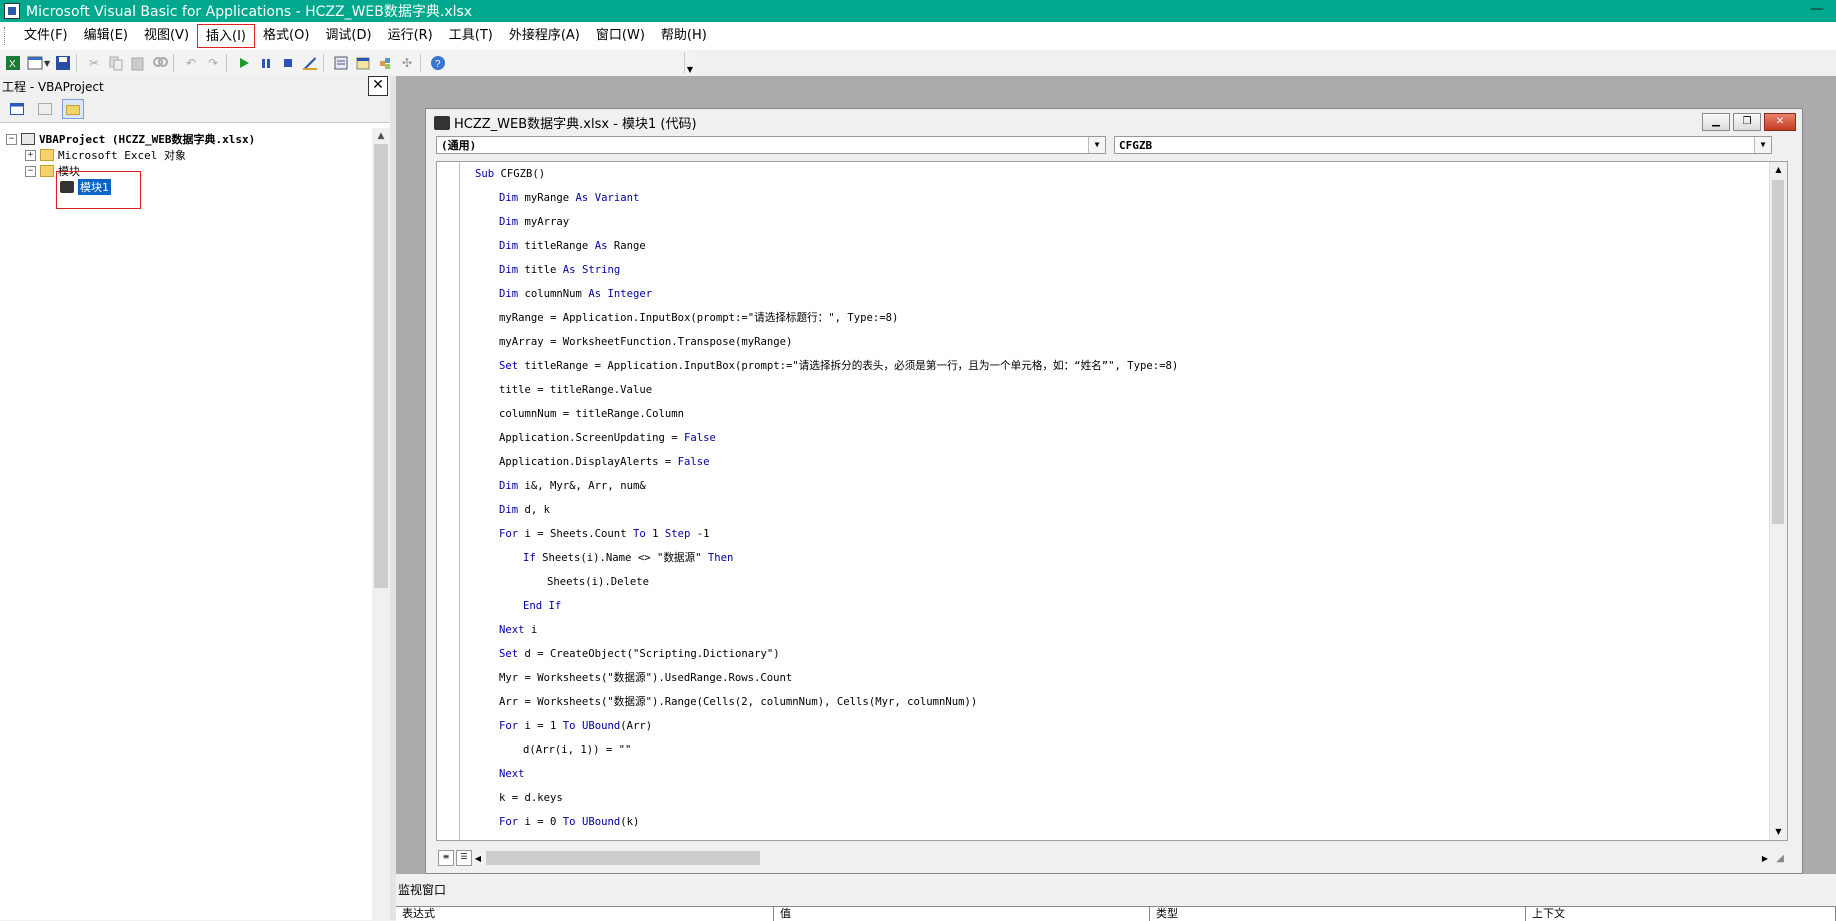 Image resolution: width=1836 pixels, height=921 pixels. I want to click on code-line: Next, so click(826, 774).